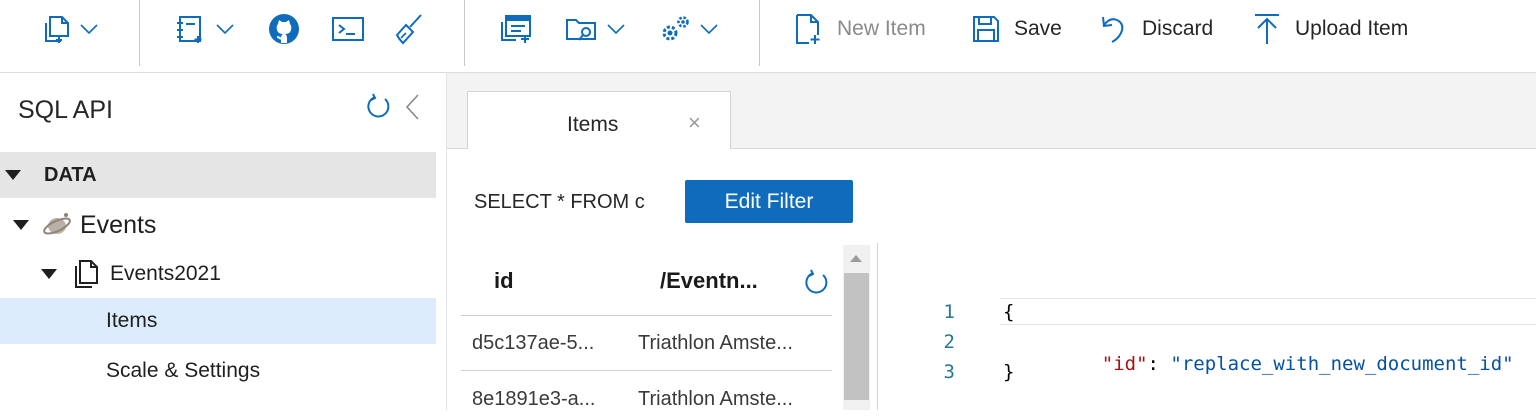 This screenshot has width=1536, height=416. I want to click on new-item-icon, so click(809, 29).